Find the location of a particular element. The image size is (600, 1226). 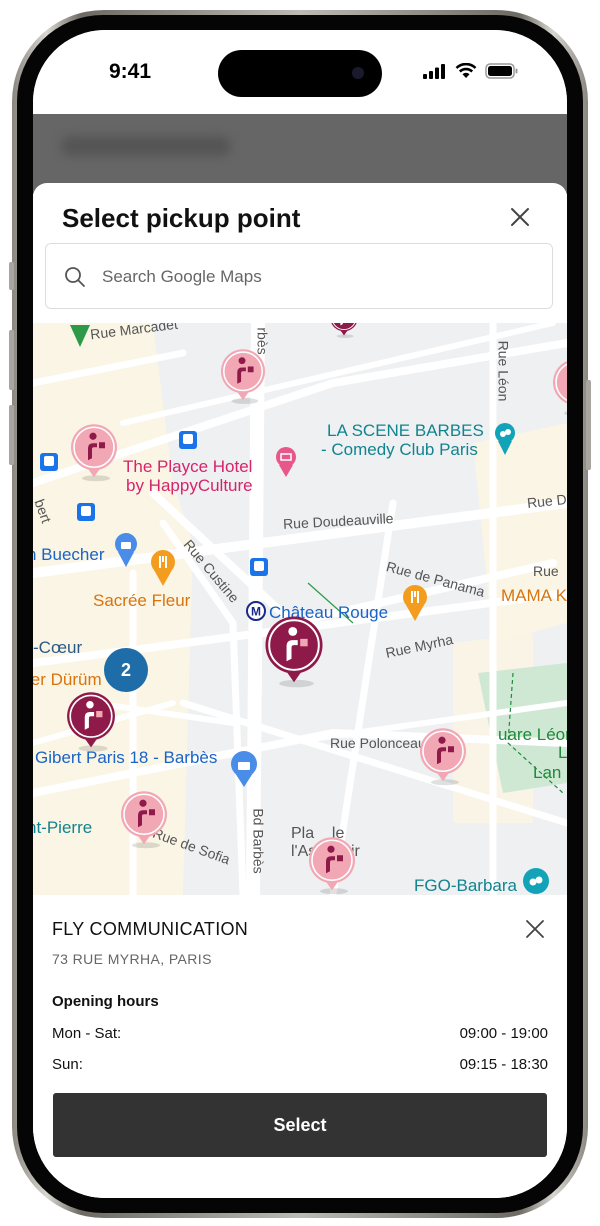

hotel-pin-icon is located at coordinates (286, 462).